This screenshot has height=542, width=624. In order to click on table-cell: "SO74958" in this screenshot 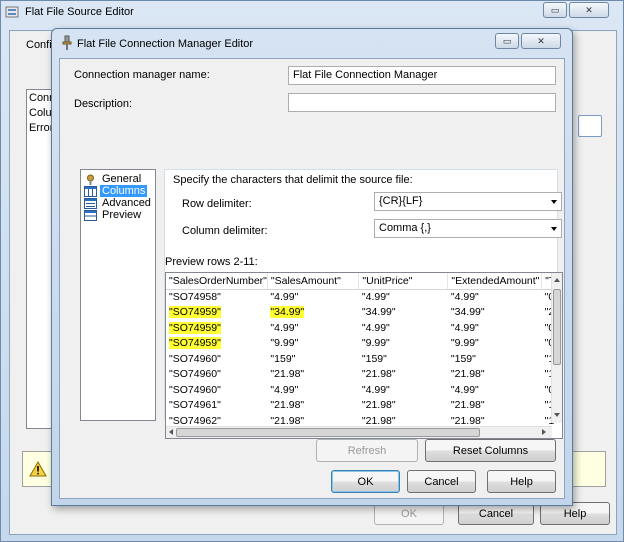, I will do `click(195, 297)`.